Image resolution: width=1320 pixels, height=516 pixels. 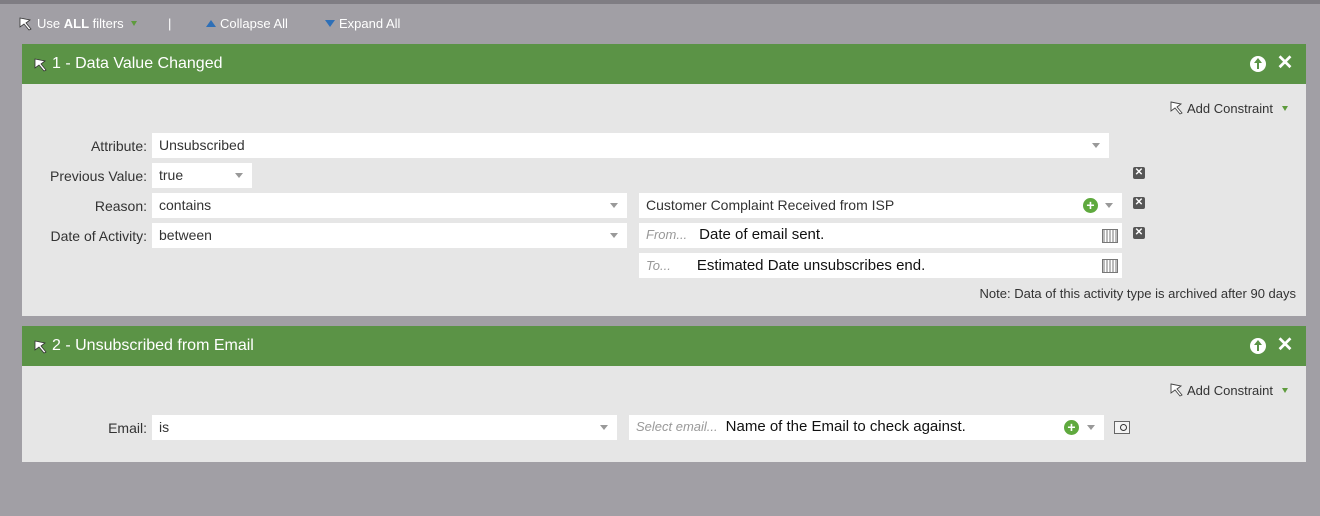 I want to click on date-to-input: To... Estimated Date unsubscribes end., so click(x=880, y=265).